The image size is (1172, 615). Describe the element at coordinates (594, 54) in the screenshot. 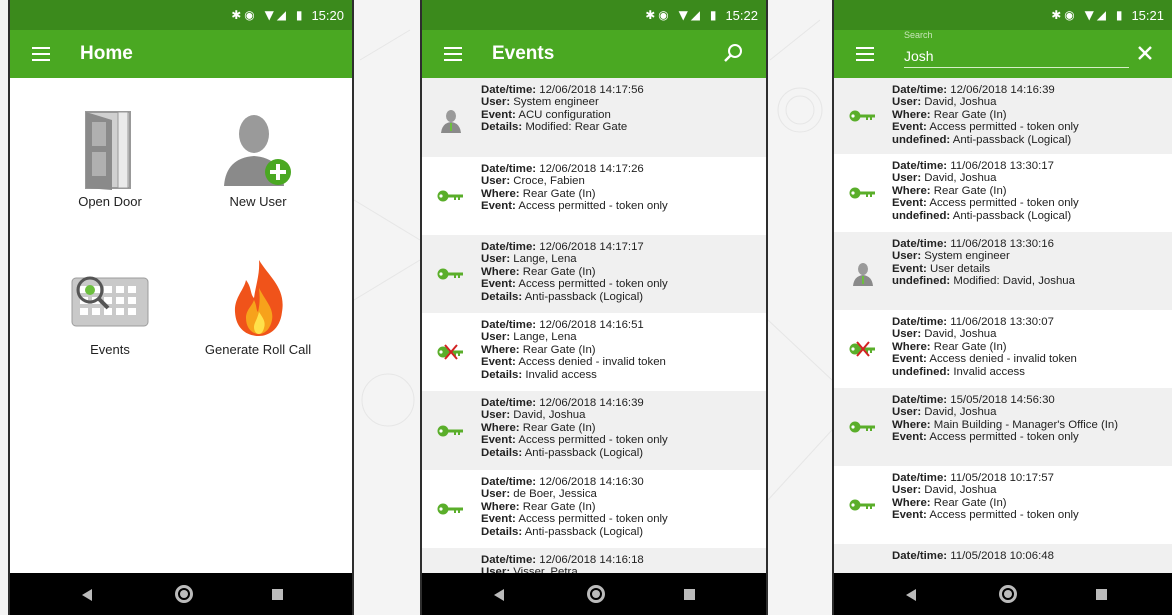

I see `app-bar: Events` at that location.